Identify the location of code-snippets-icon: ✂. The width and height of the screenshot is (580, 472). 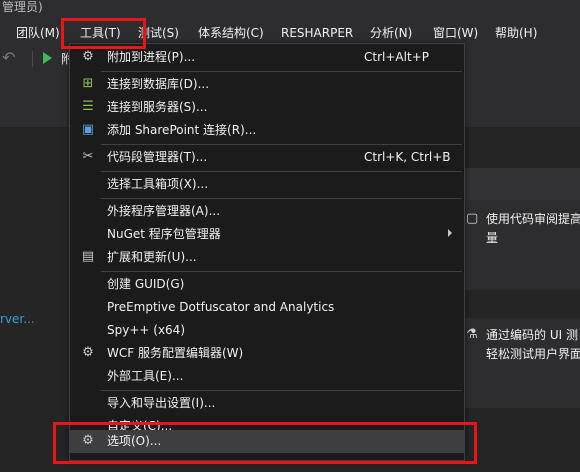
(88, 156).